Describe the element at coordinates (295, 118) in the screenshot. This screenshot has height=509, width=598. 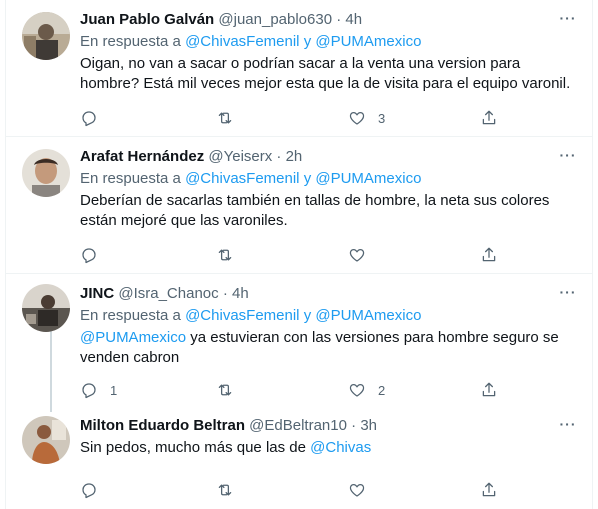
I see `tweet-actions: 3` at that location.